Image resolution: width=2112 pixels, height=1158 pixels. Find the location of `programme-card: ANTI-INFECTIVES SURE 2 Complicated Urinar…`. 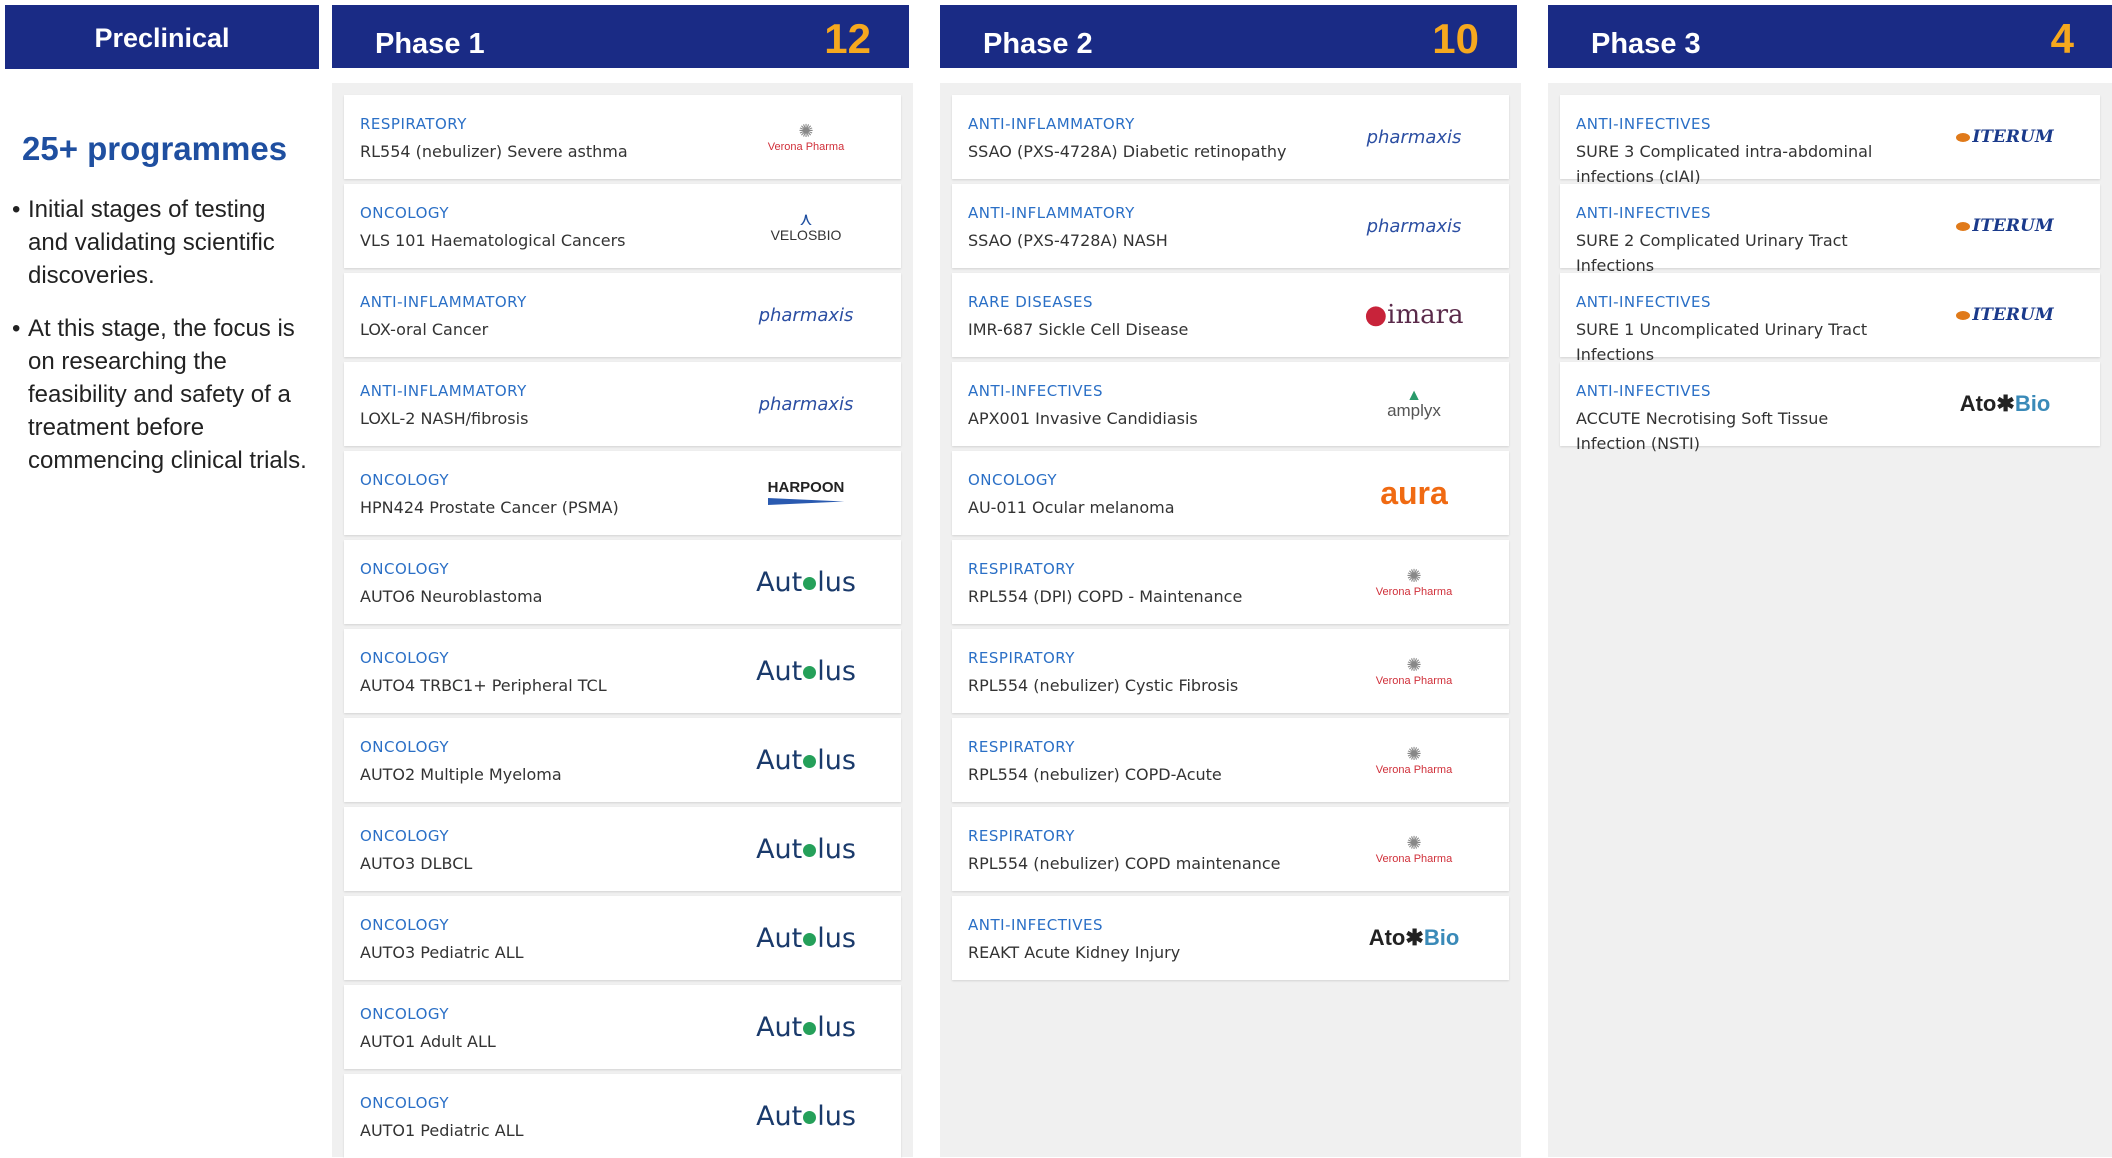

programme-card: ANTI-INFECTIVES SURE 2 Complicated Urinar… is located at coordinates (1830, 229).